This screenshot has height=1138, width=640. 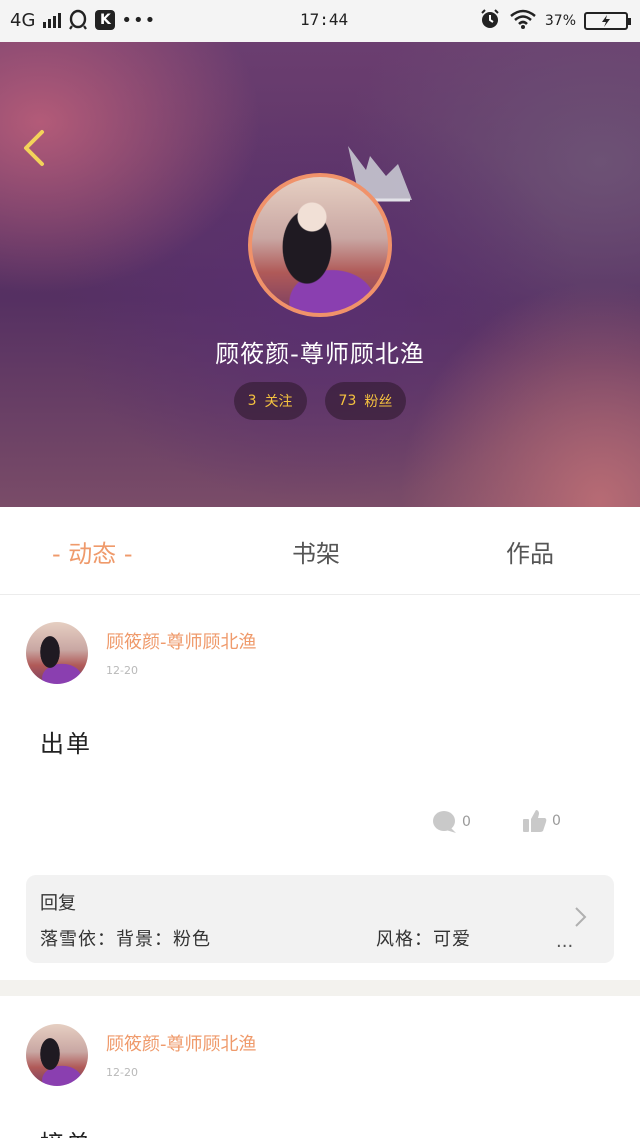 What do you see at coordinates (320, 401) in the screenshot?
I see `profile-stats: 3 关注 73 粉丝` at bounding box center [320, 401].